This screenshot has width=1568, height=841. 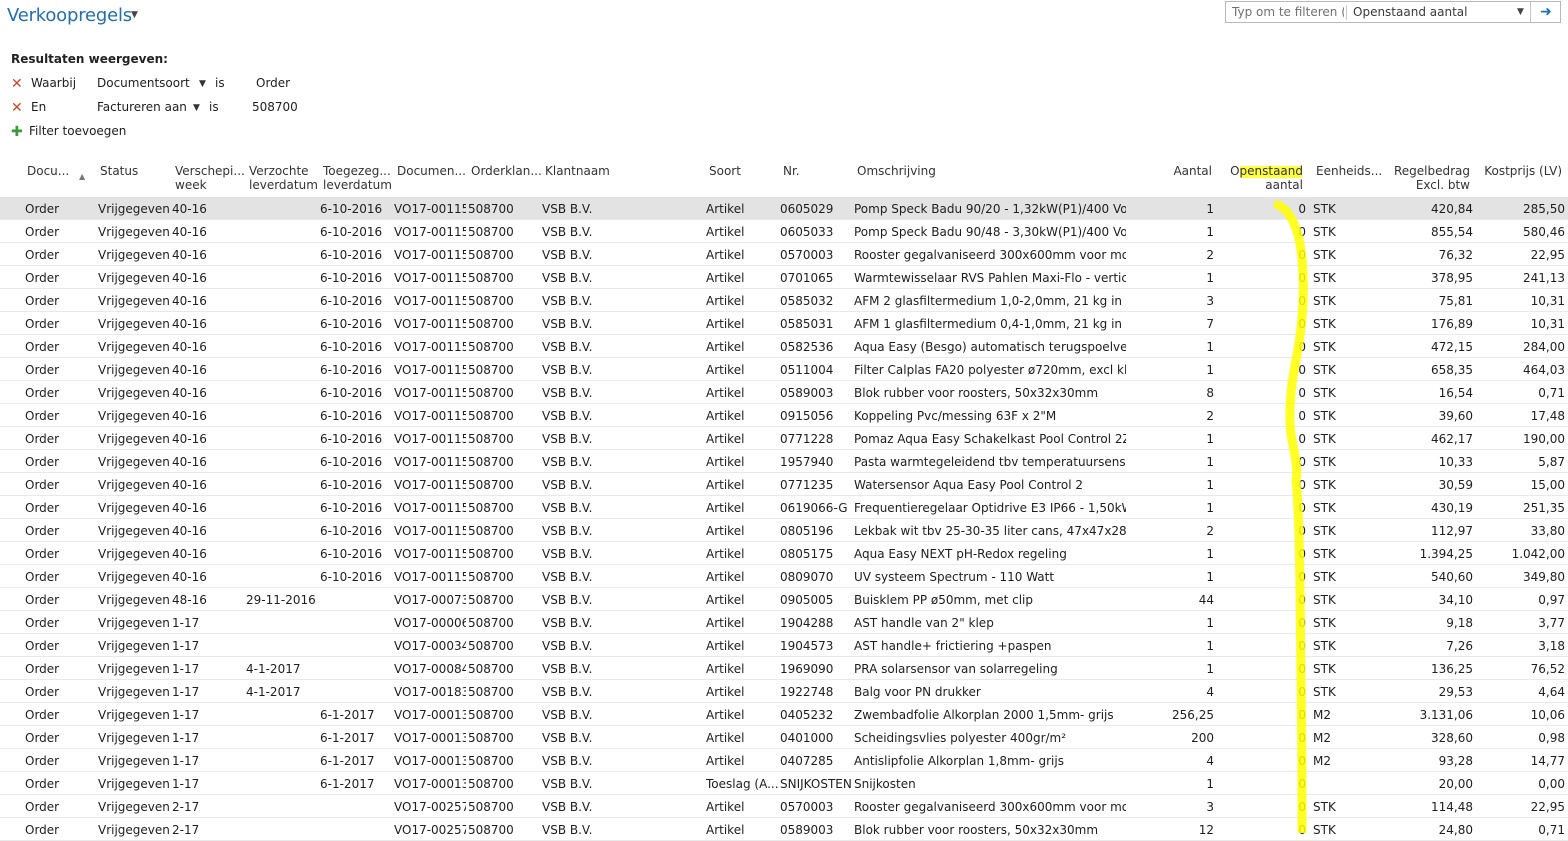 What do you see at coordinates (1264, 178) in the screenshot?
I see `column-header-open: Openstaand aantal` at bounding box center [1264, 178].